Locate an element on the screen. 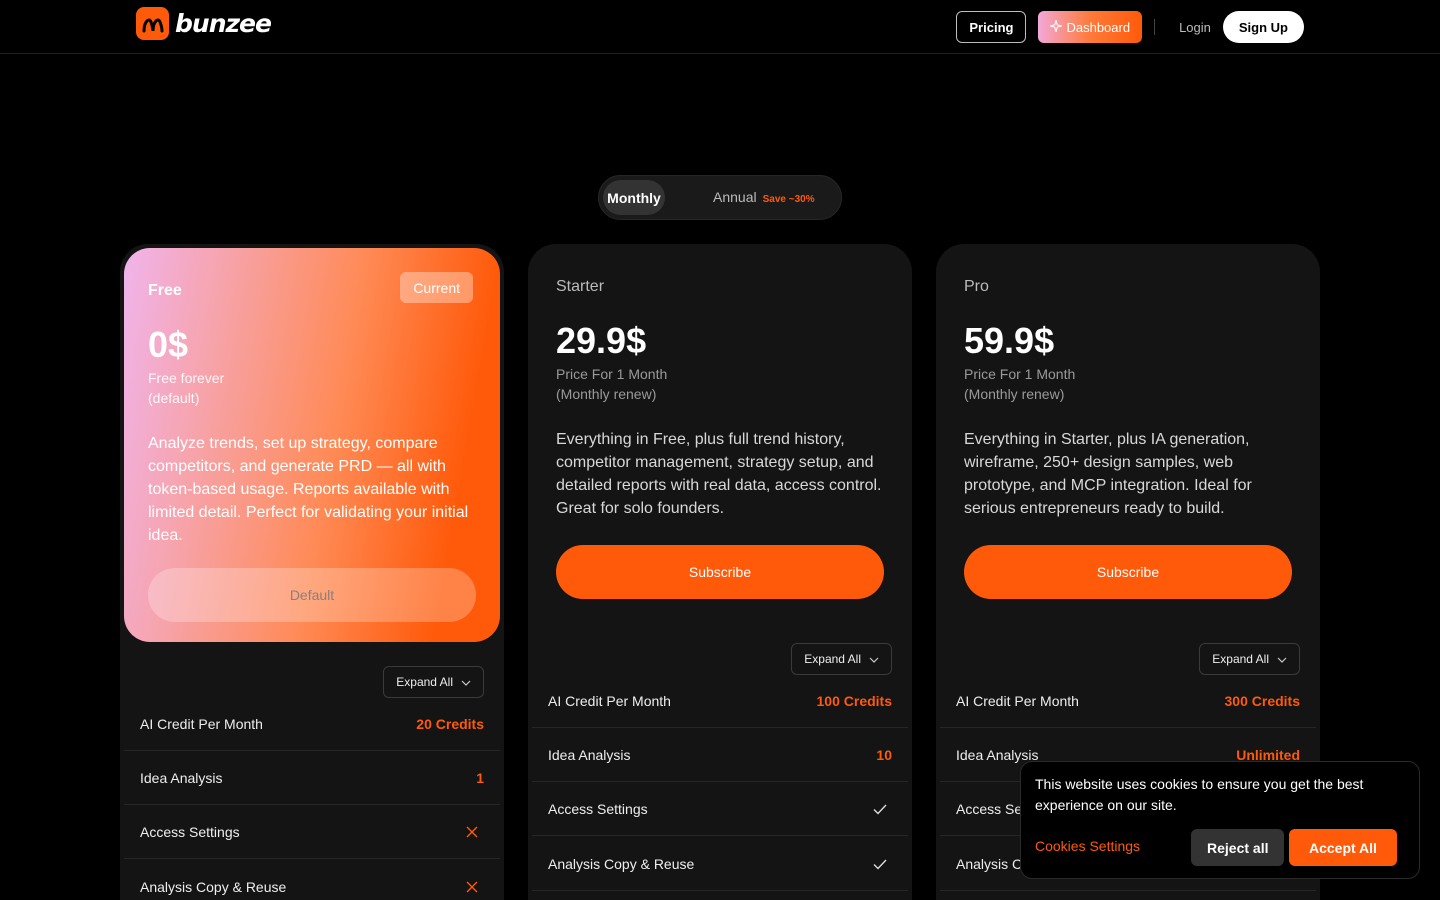 This screenshot has width=1440, height=900. plan-name: Pro is located at coordinates (976, 286).